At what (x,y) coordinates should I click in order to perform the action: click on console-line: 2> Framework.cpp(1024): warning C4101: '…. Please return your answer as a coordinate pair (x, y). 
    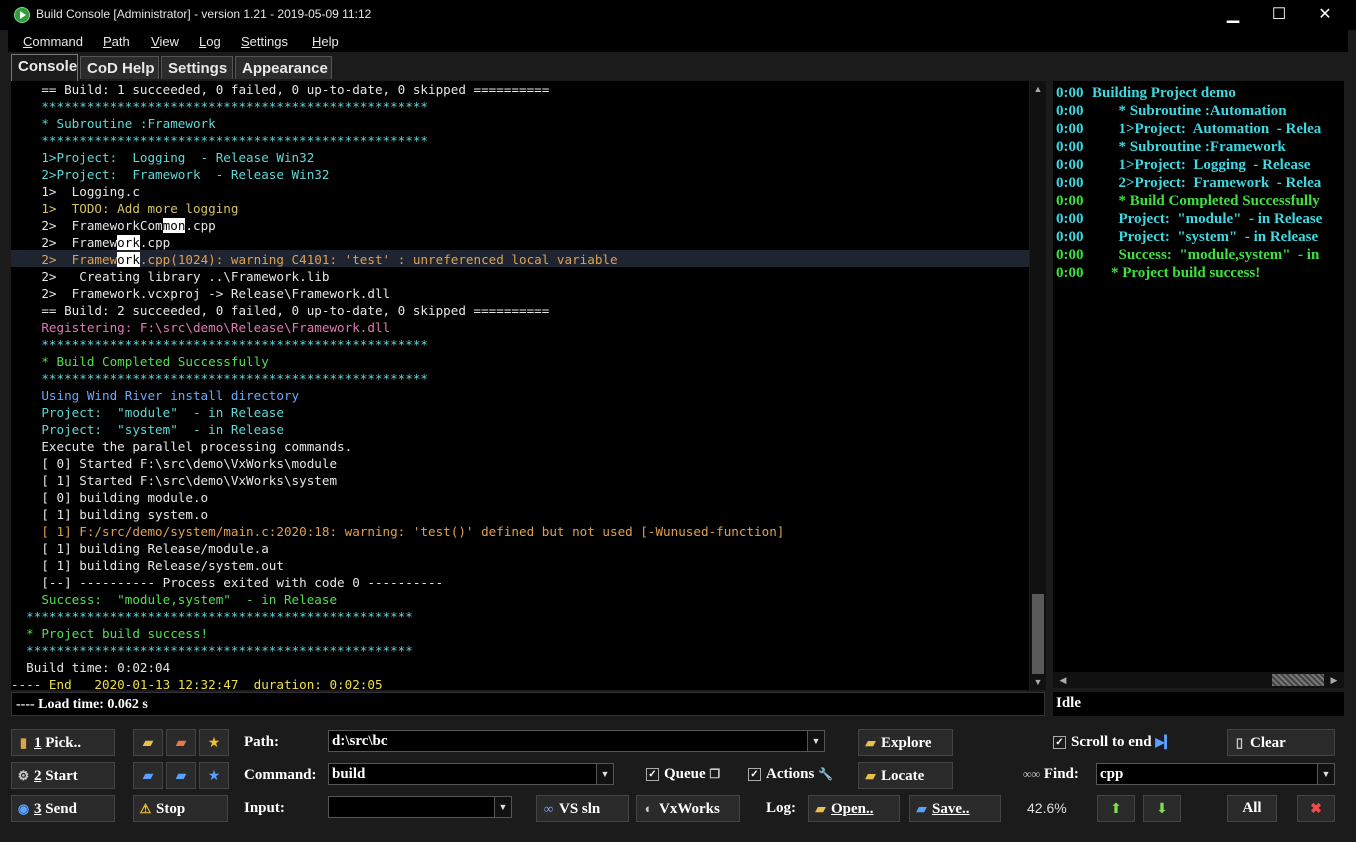
    Looking at the image, I should click on (314, 259).